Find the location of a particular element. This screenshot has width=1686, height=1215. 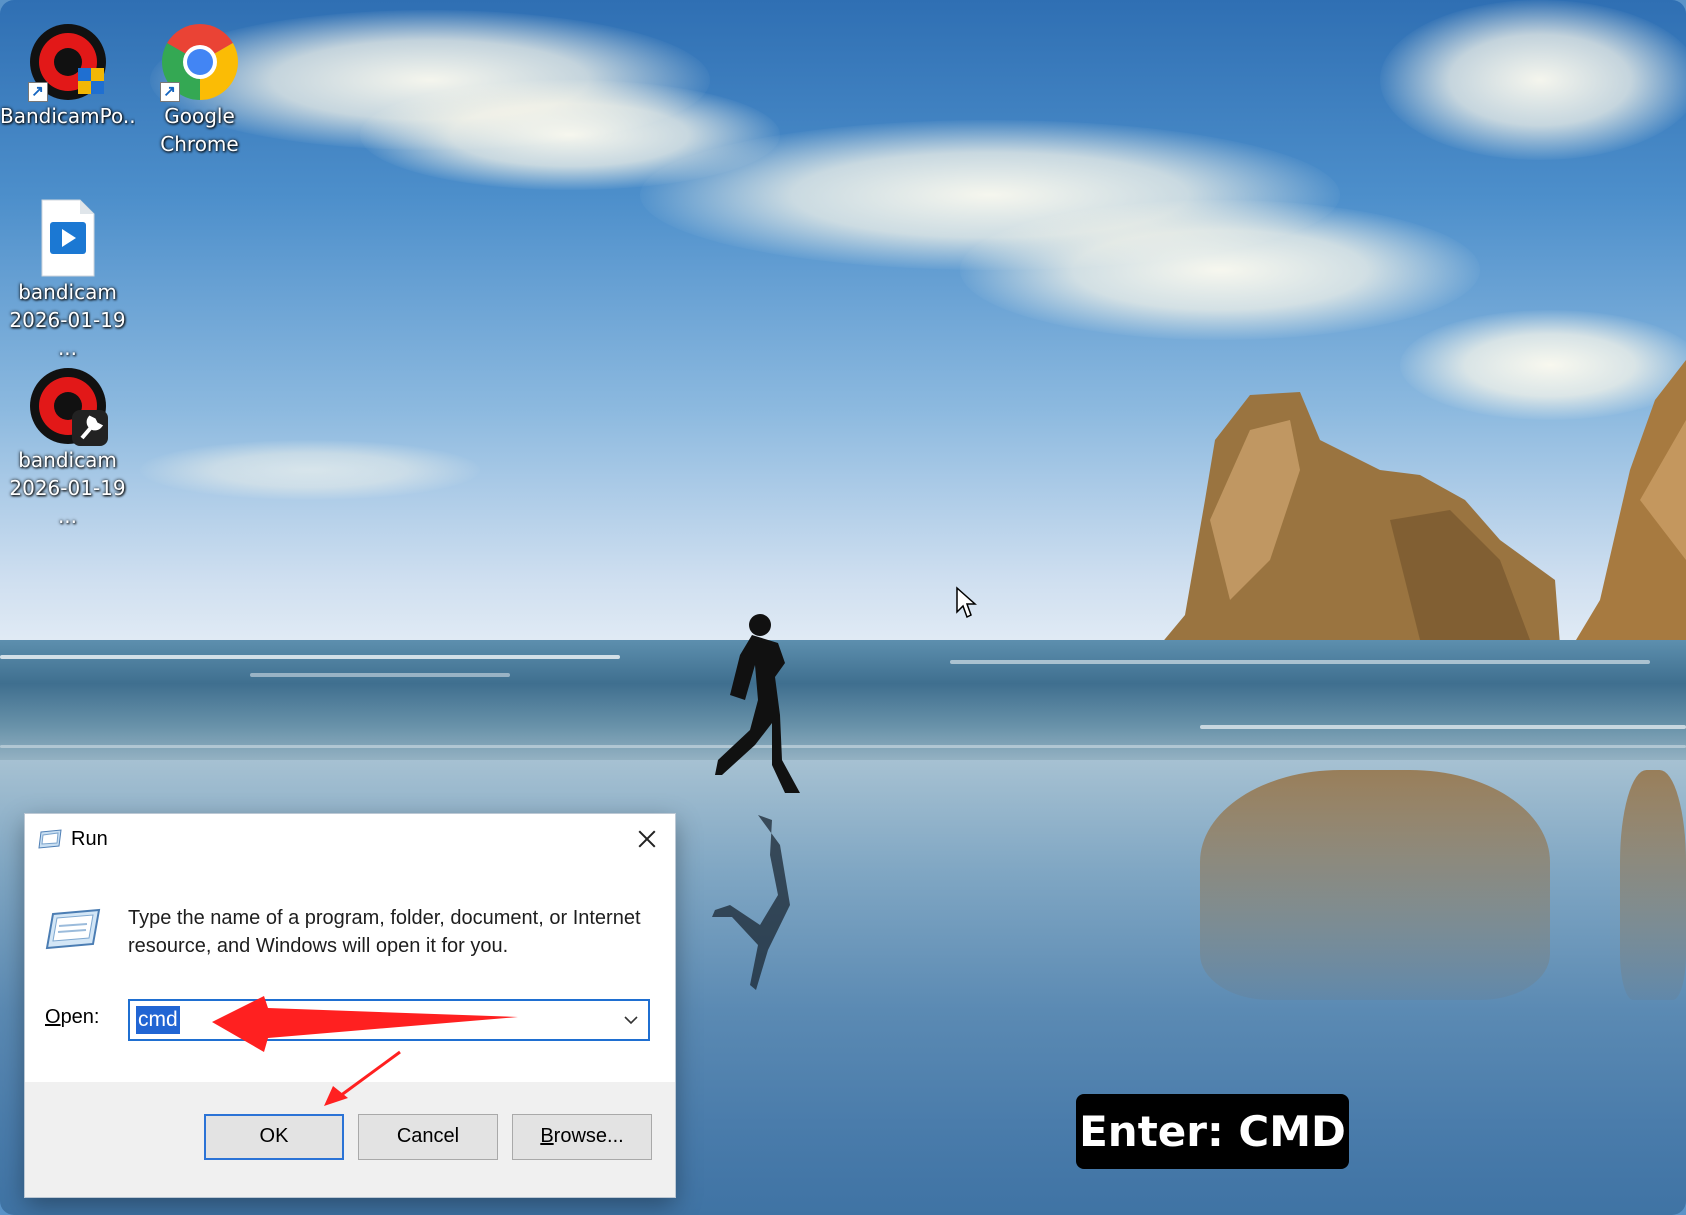

arrow-to-input-icon is located at coordinates (365, 1024).